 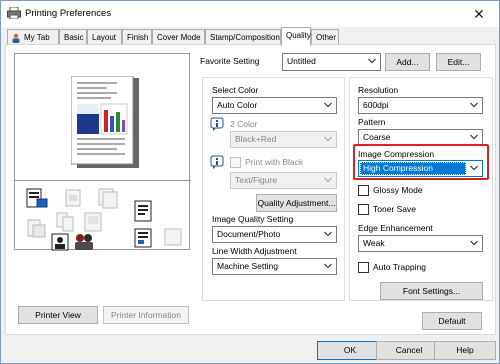 What do you see at coordinates (58, 315) in the screenshot?
I see `printer-view-button: Printer View` at bounding box center [58, 315].